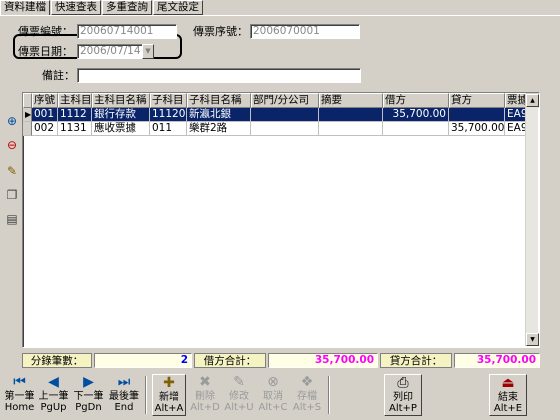 The height and width of the screenshot is (420, 560). Describe the element at coordinates (516, 100) in the screenshot. I see `col-bill: 票據` at that location.